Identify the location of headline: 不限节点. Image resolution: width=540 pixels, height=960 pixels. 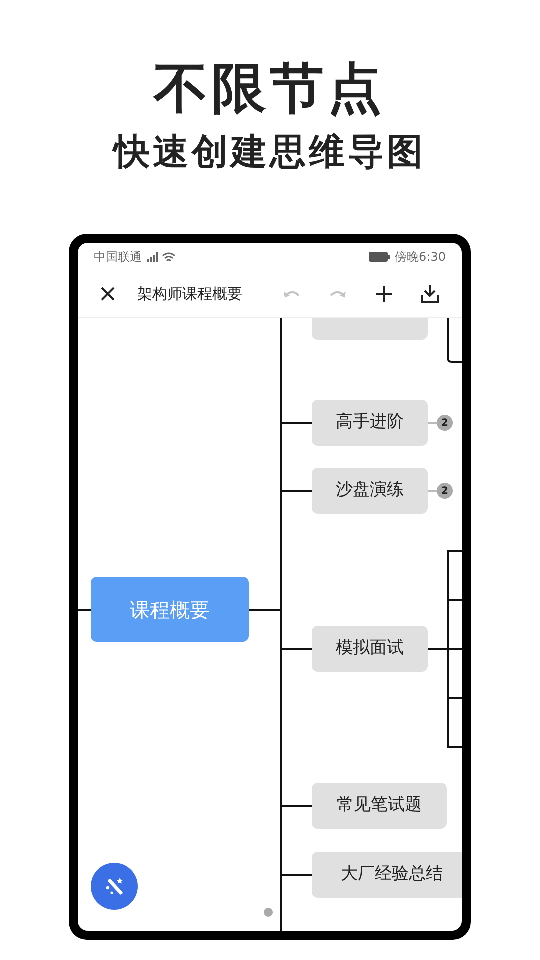
(270, 89).